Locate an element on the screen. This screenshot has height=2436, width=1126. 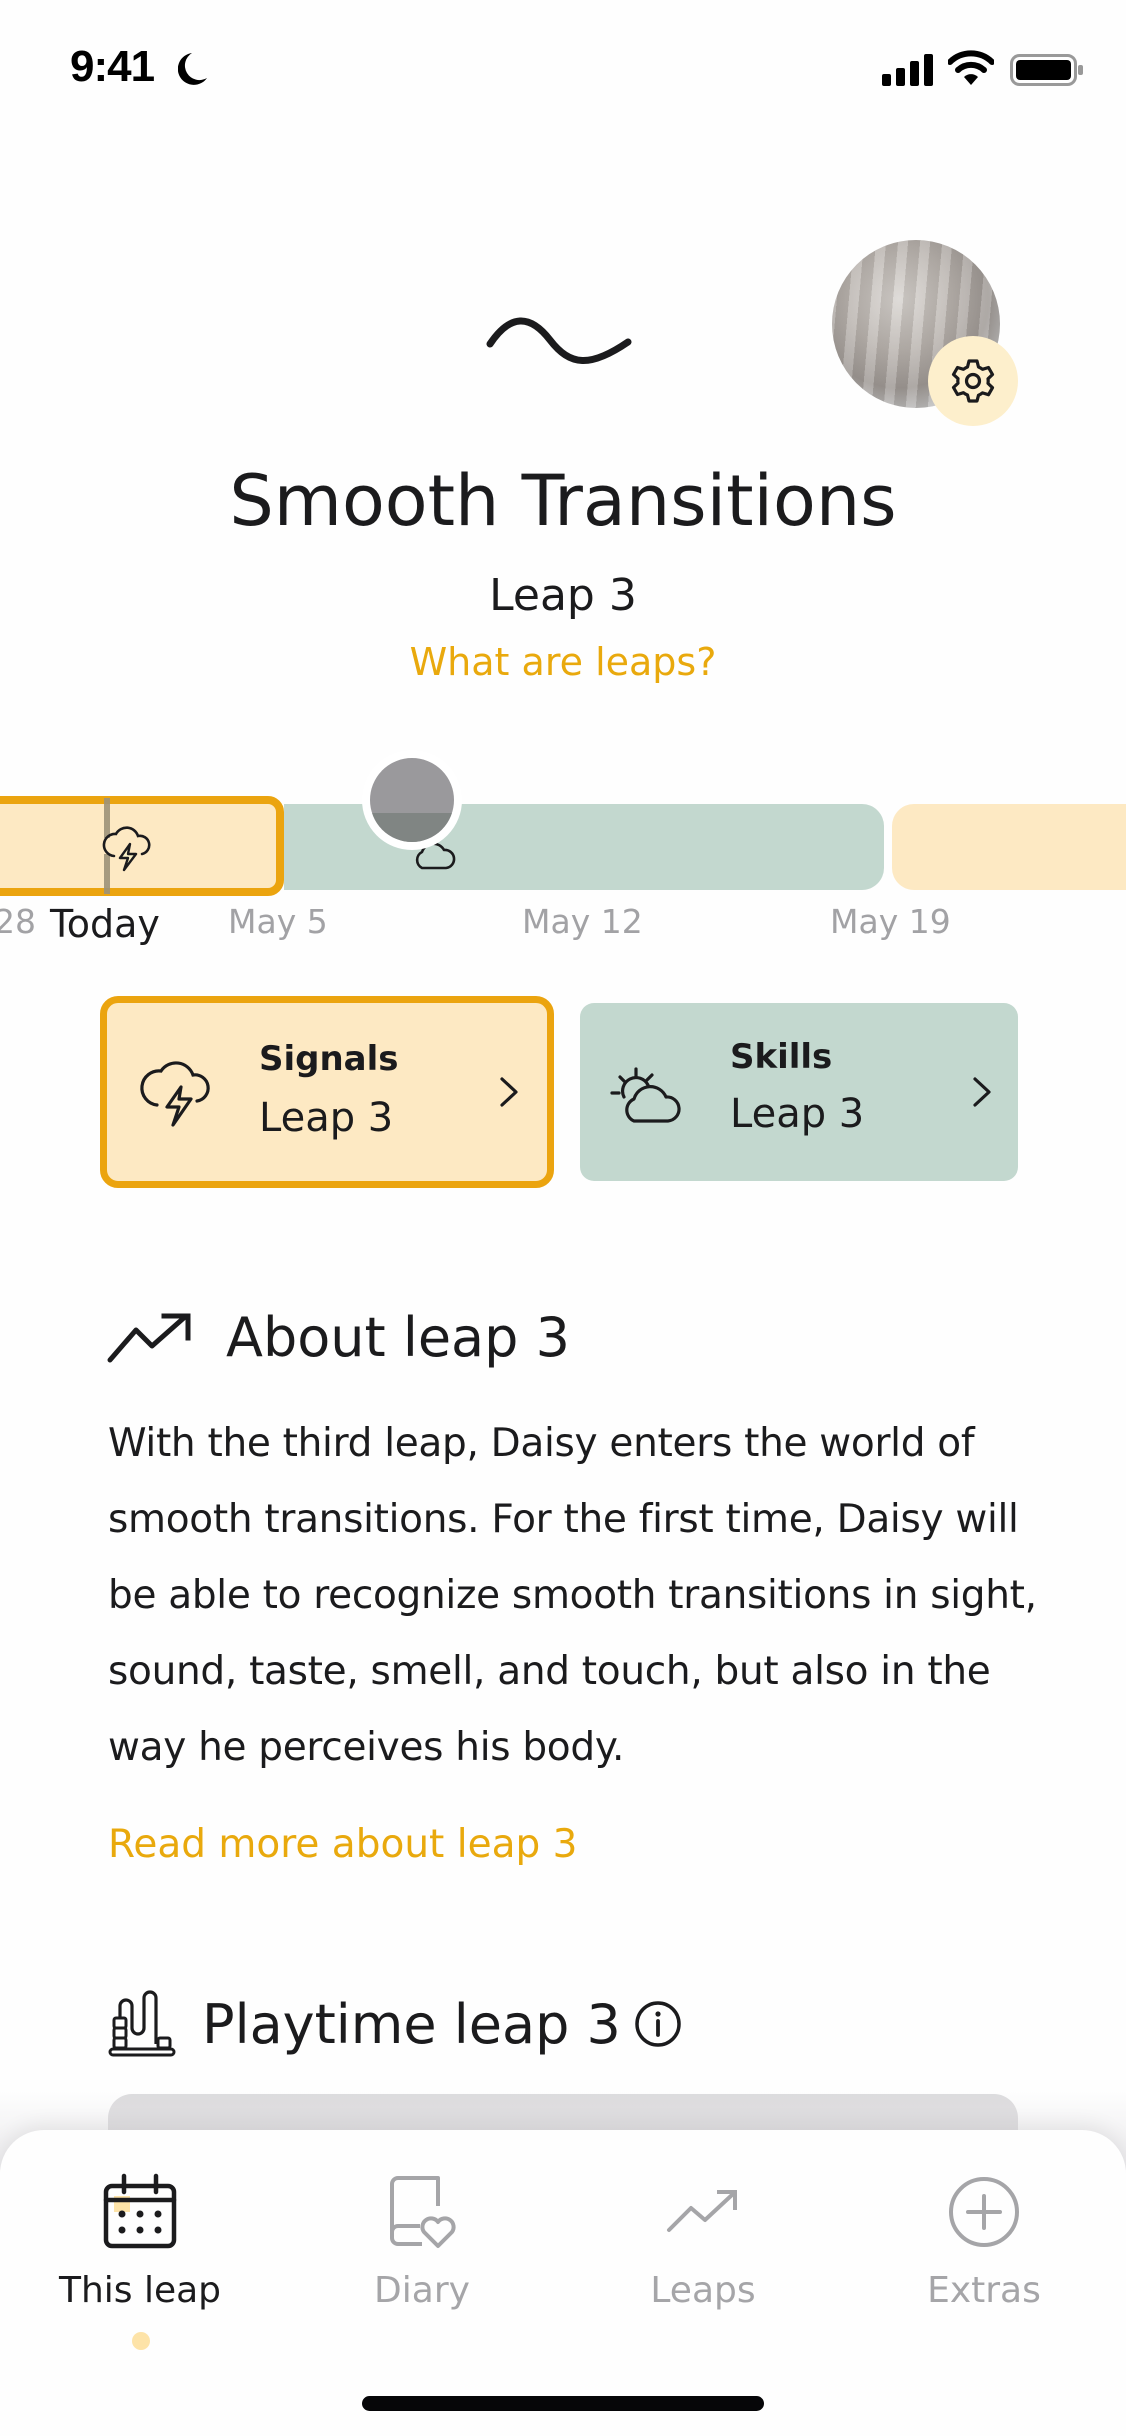
bottom-navigation: This leap Diary Leaps Extras is located at coordinates (563, 2283).